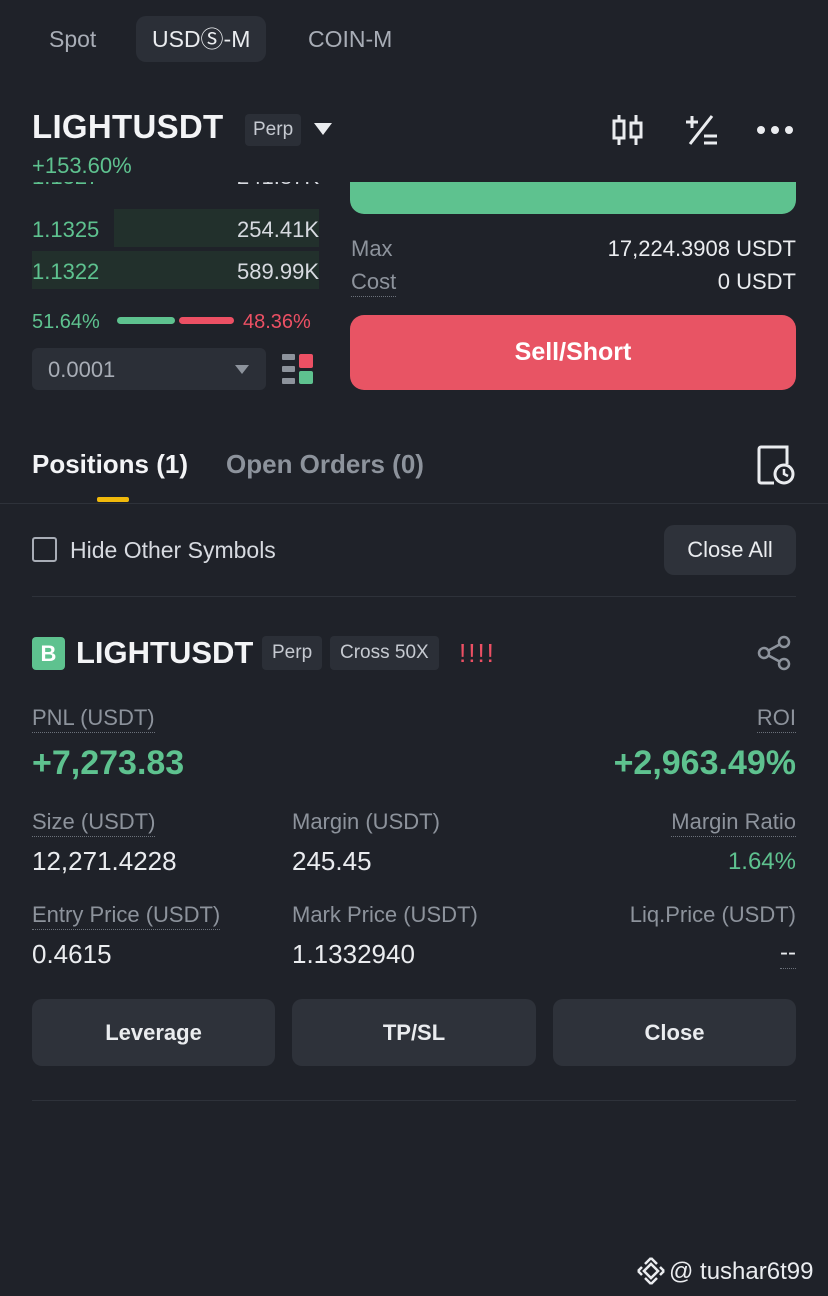  What do you see at coordinates (477, 653) in the screenshot?
I see `risk-warning-icon: !!!!` at bounding box center [477, 653].